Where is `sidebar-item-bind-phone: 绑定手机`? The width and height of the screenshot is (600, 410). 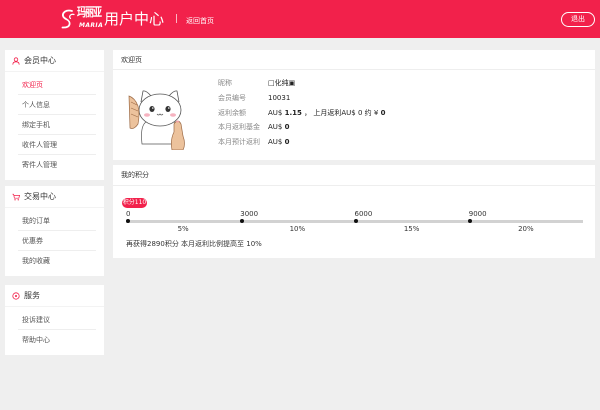 sidebar-item-bind-phone: 绑定手机 is located at coordinates (57, 125).